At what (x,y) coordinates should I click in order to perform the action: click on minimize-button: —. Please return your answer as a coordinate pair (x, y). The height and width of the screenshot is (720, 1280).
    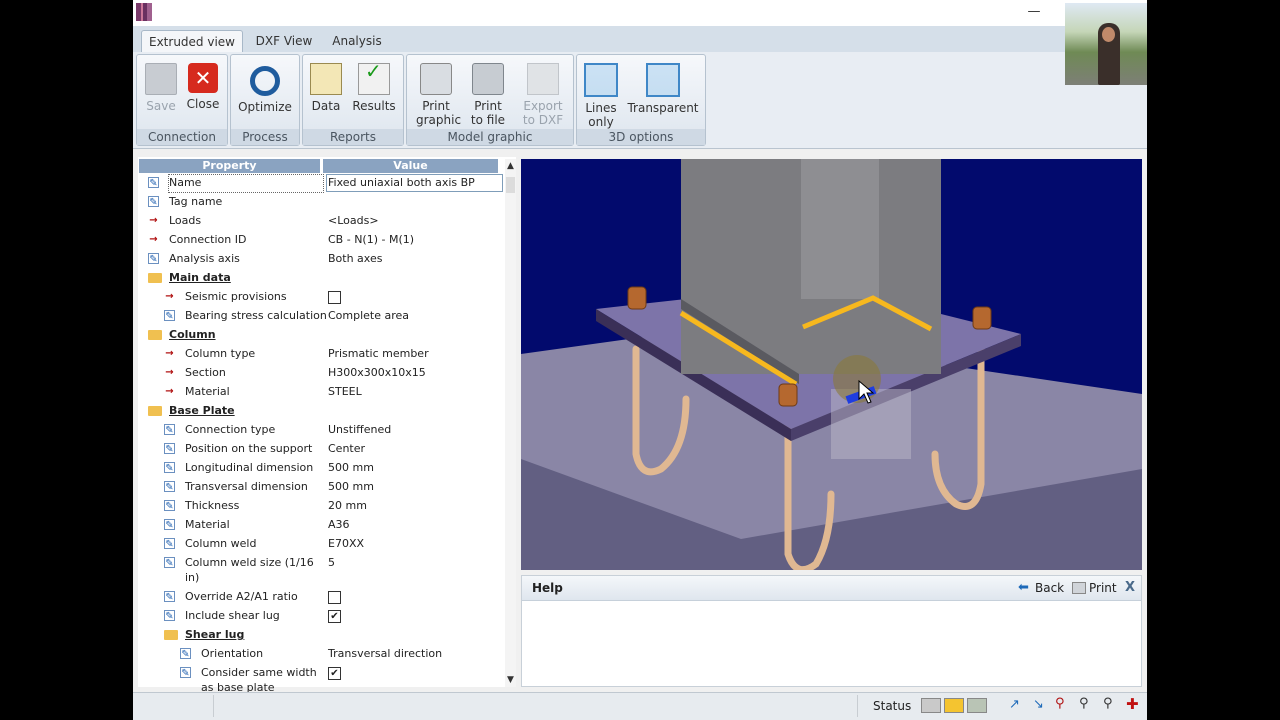
    Looking at the image, I should click on (1034, 12).